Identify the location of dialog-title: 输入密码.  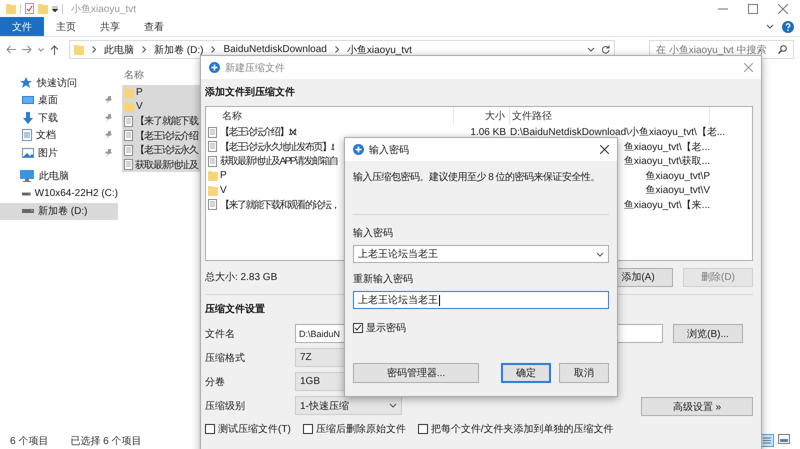
(389, 150).